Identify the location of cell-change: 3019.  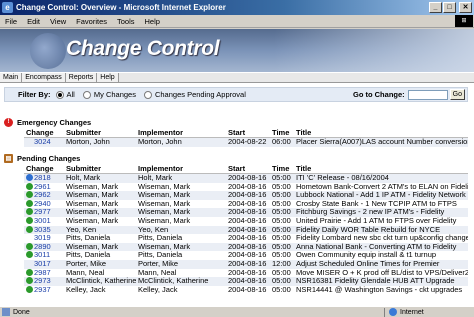
(44, 238).